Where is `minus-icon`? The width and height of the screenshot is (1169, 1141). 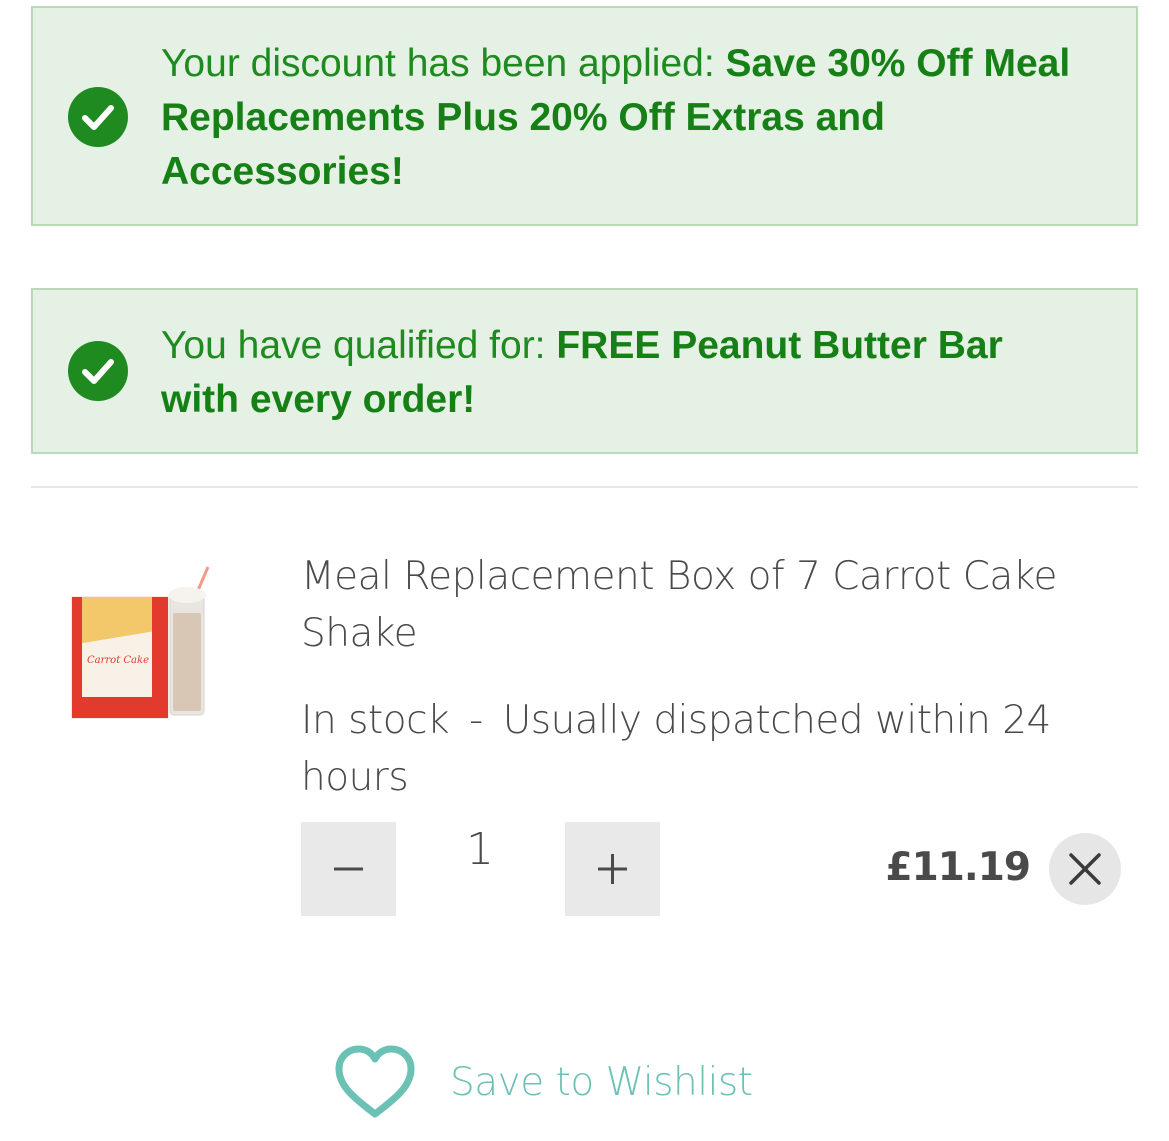
minus-icon is located at coordinates (348, 869).